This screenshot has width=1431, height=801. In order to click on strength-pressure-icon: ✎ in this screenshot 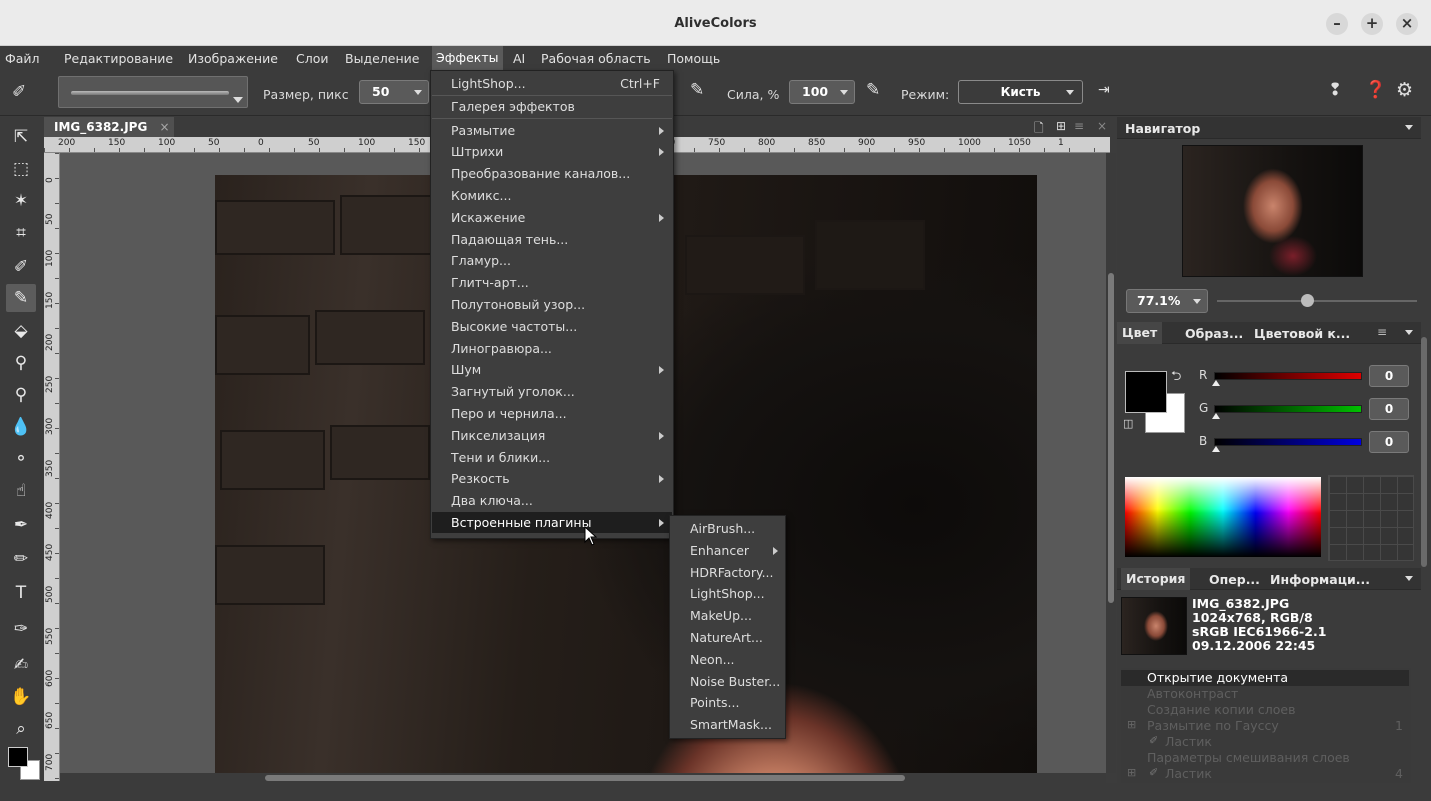, I will do `click(873, 90)`.